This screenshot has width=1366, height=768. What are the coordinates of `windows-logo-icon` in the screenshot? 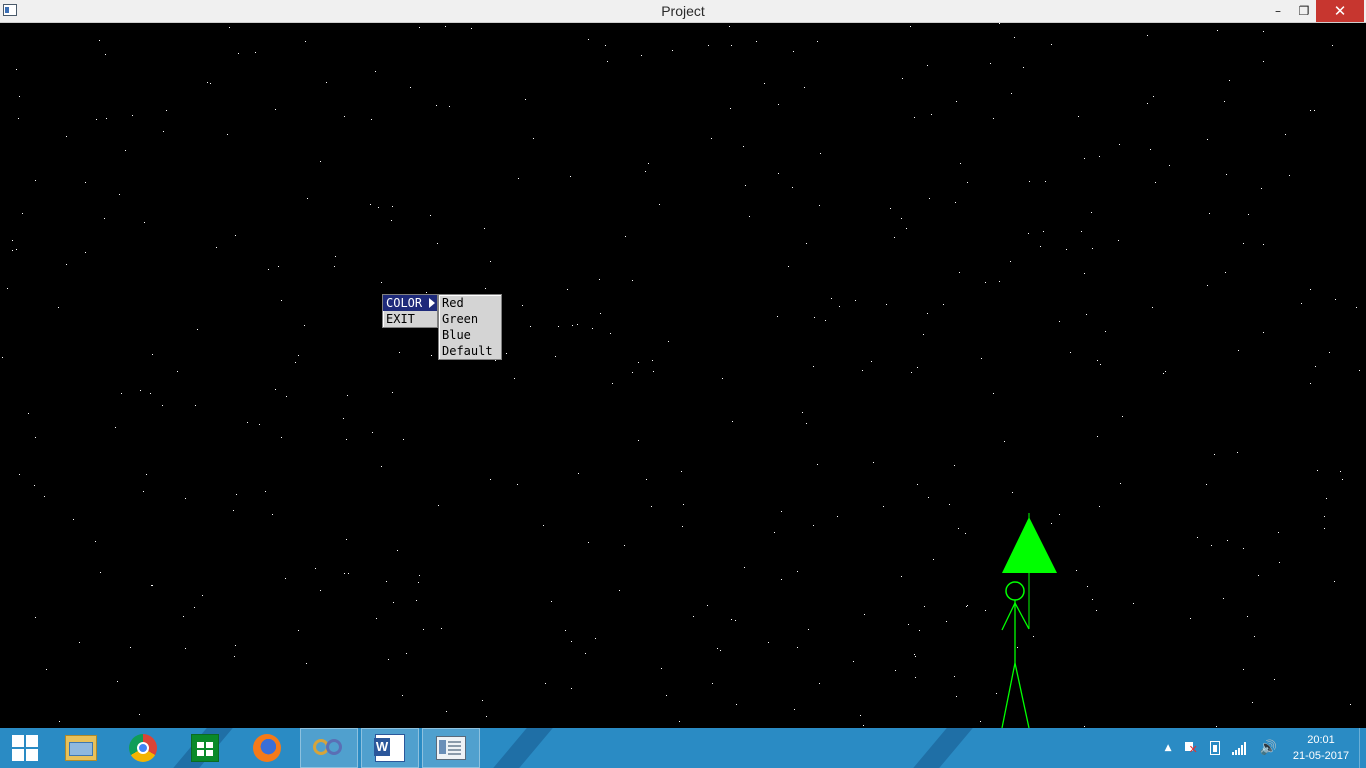 It's located at (25, 748).